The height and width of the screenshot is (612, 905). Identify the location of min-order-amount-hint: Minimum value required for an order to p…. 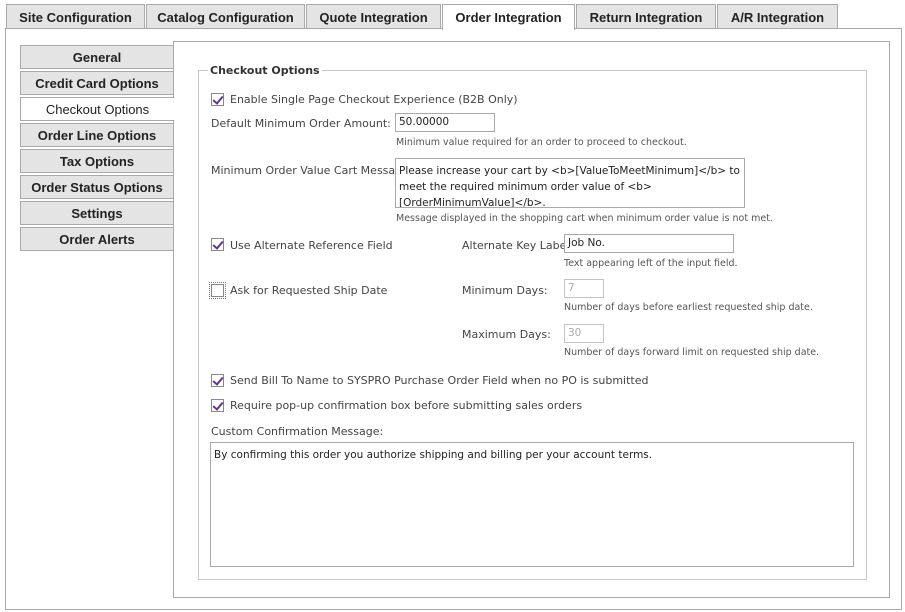
(541, 142).